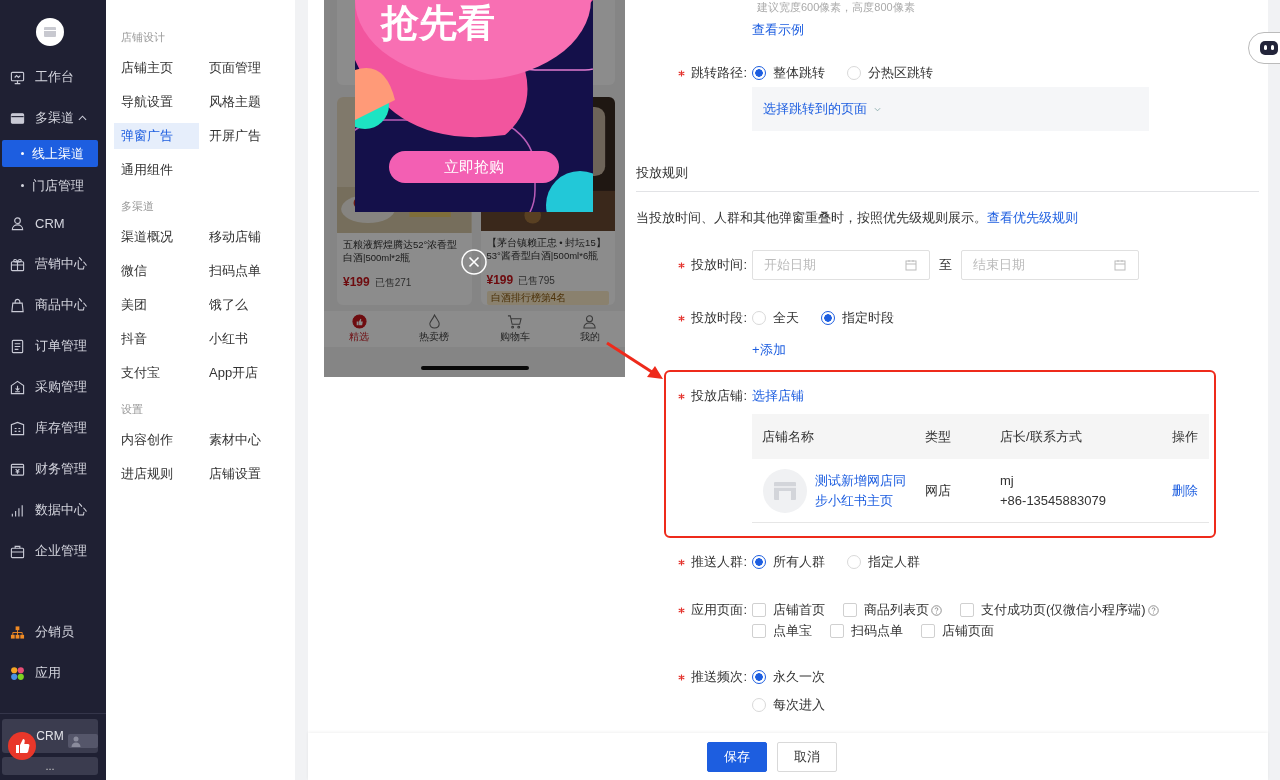 This screenshot has width=1280, height=780. What do you see at coordinates (54, 346) in the screenshot?
I see `sidebar-item: 订单管理` at bounding box center [54, 346].